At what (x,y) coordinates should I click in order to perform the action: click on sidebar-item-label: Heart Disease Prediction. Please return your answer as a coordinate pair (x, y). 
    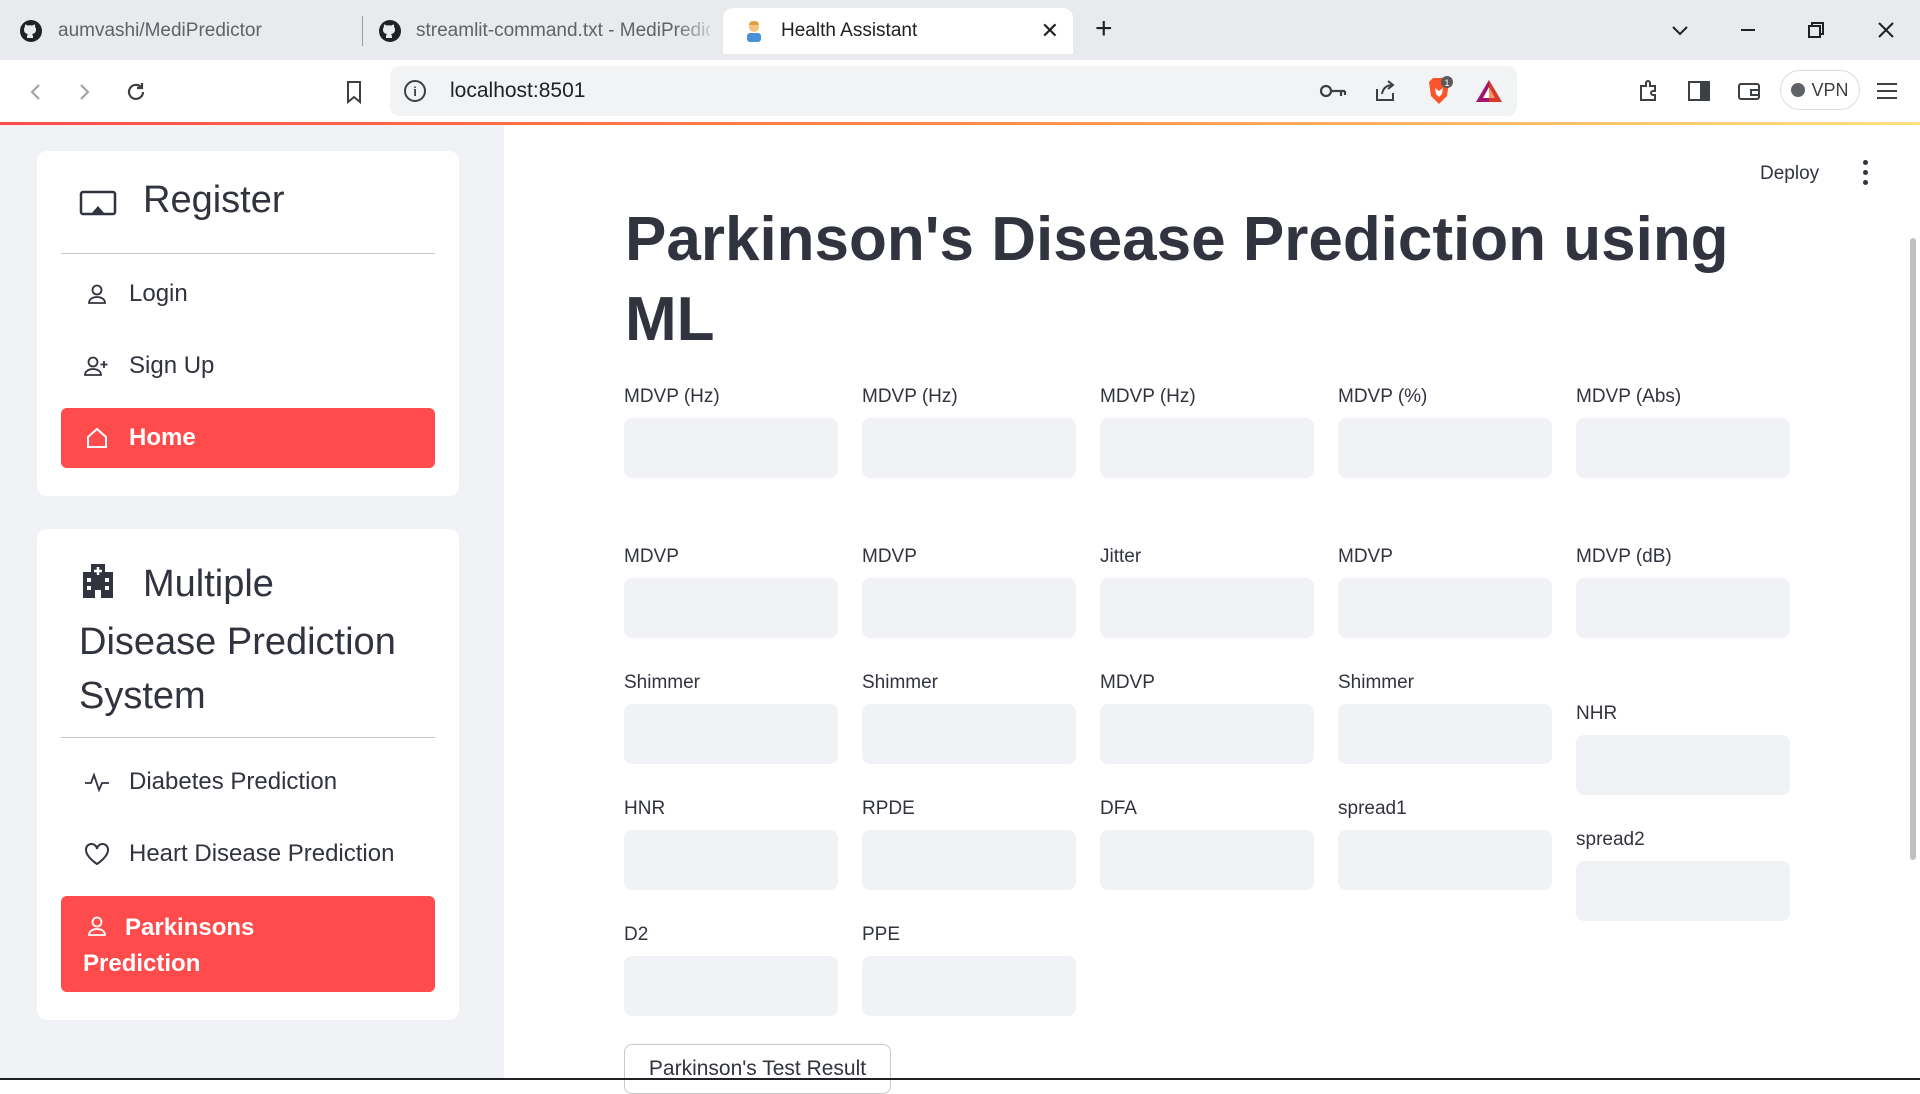
    Looking at the image, I should click on (262, 853).